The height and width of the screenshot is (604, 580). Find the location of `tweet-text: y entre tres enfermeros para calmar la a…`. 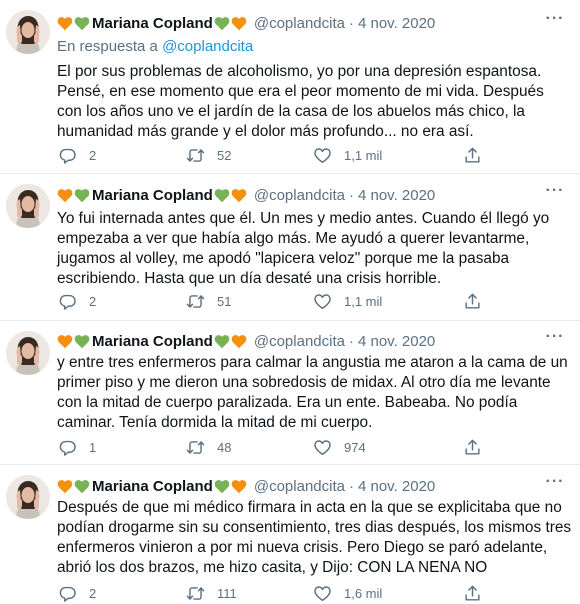

tweet-text: y entre tres enfermeros para calmar la a… is located at coordinates (312, 392).